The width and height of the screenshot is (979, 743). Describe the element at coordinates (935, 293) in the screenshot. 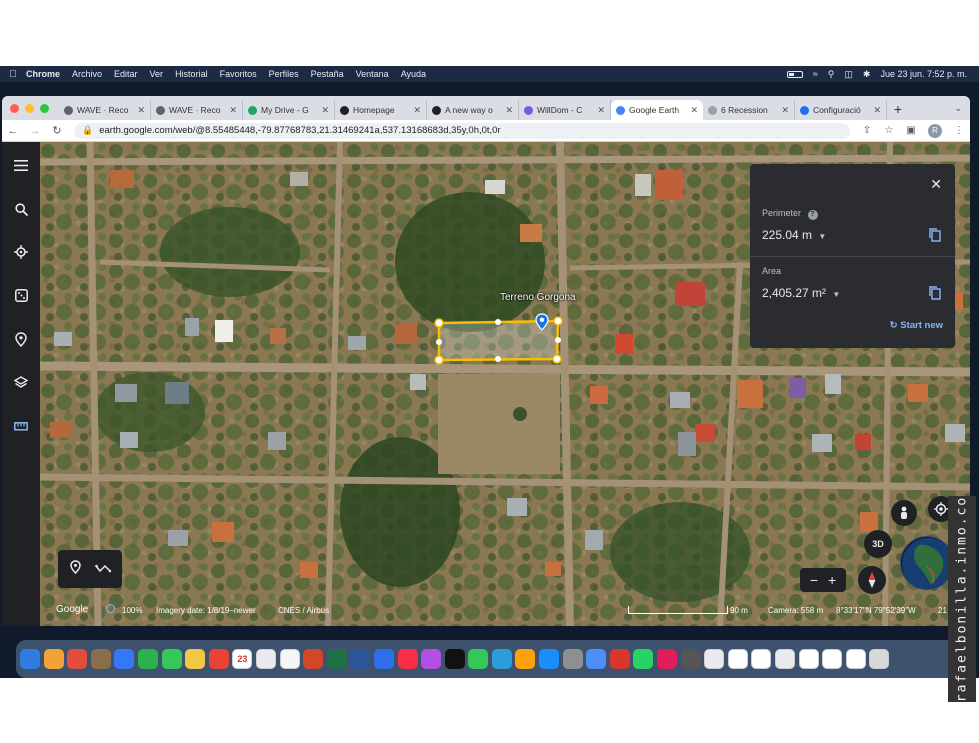

I see `copy-area-icon` at that location.